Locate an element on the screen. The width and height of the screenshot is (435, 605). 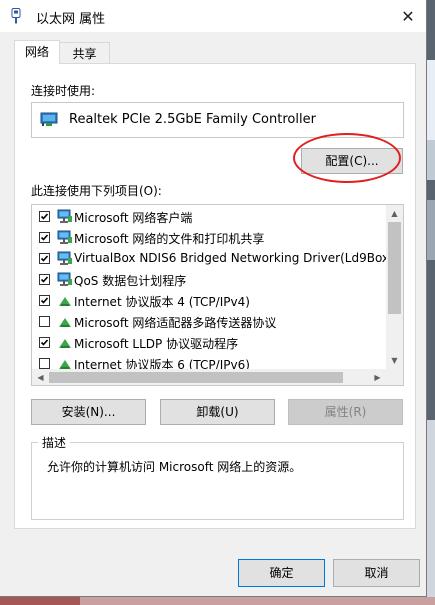
list-item: Internet 协议版本 4 (TCP/IPv4) is located at coordinates (210, 300).